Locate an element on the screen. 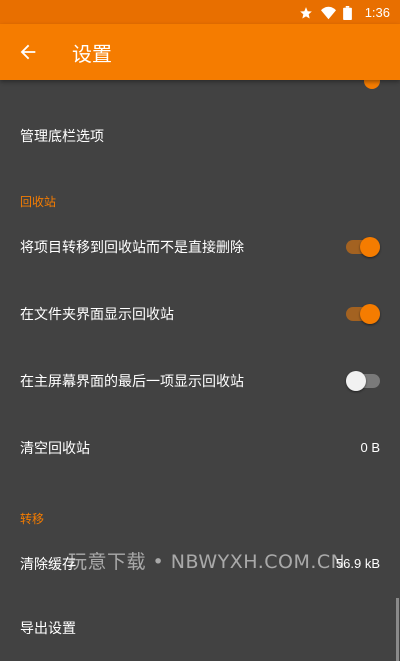 This screenshot has height=661, width=400. partial-switch-thumb is located at coordinates (372, 84).